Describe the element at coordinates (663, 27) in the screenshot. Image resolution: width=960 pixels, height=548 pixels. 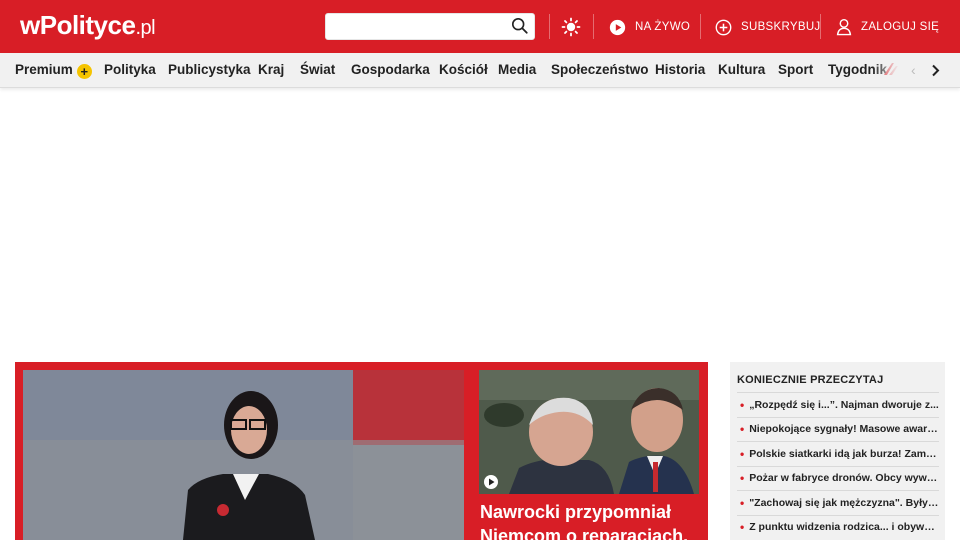
I see `live-label: NA ŻYWO` at that location.